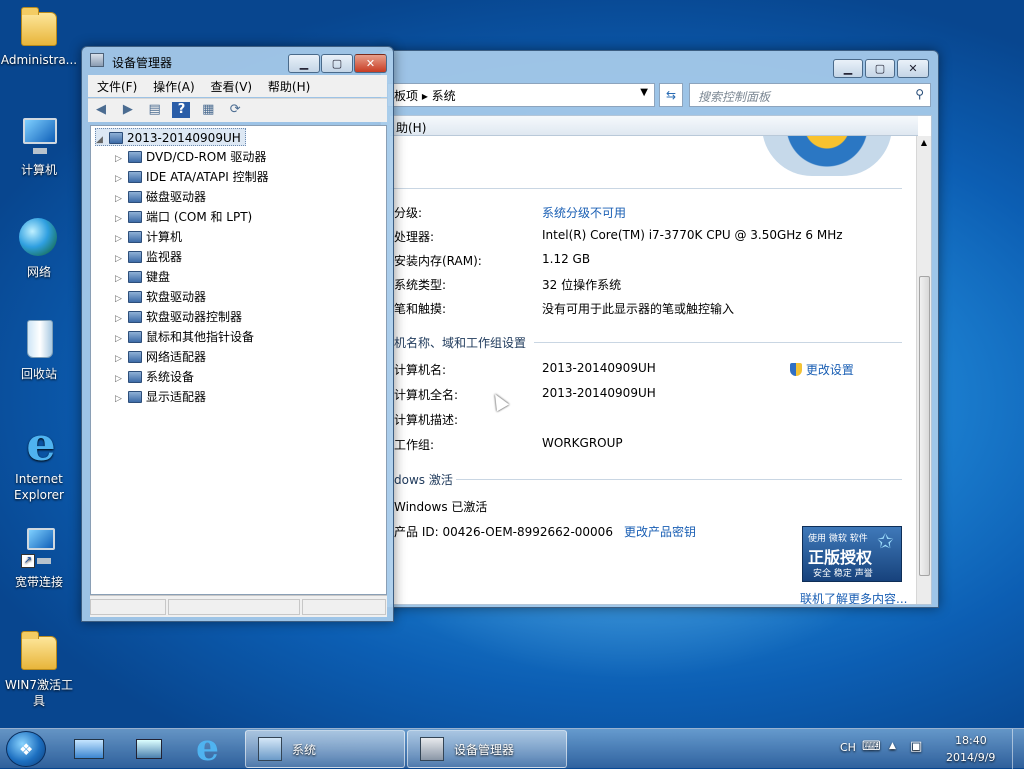 The width and height of the screenshot is (1024, 769). Describe the element at coordinates (852, 554) in the screenshot. I see `genuine-badge: 使用 微软 软件 正版授权 安全 稳定 声誉 ✩` at that location.